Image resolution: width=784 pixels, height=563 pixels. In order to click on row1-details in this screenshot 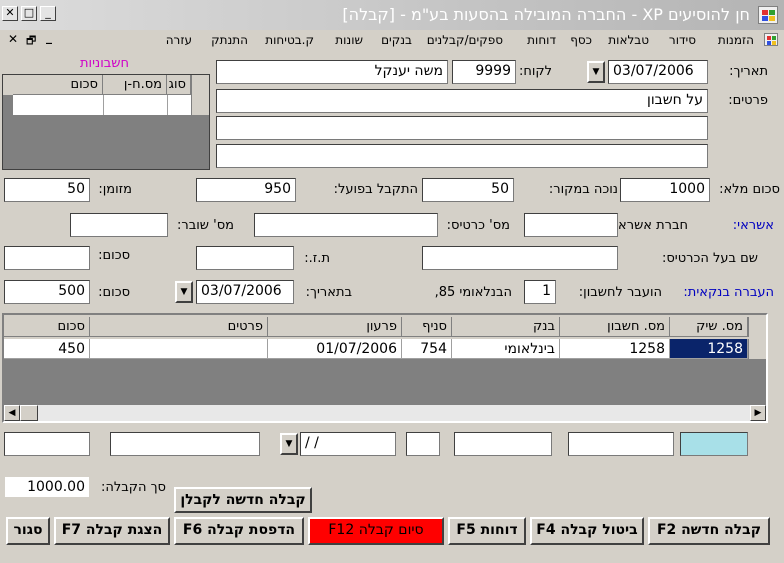, I will do `click(179, 349)`.